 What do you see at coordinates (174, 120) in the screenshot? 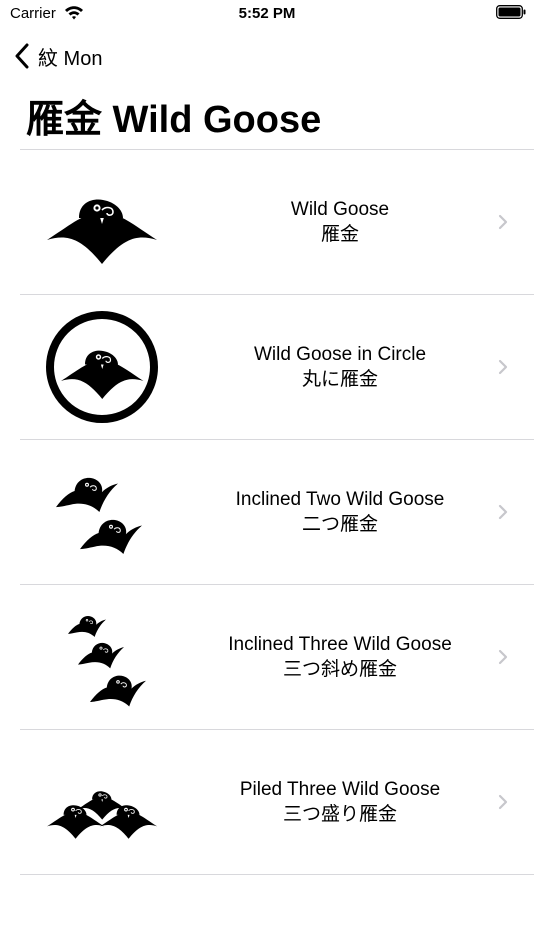
I see `page-title: 雁金 Wild Goose` at bounding box center [174, 120].